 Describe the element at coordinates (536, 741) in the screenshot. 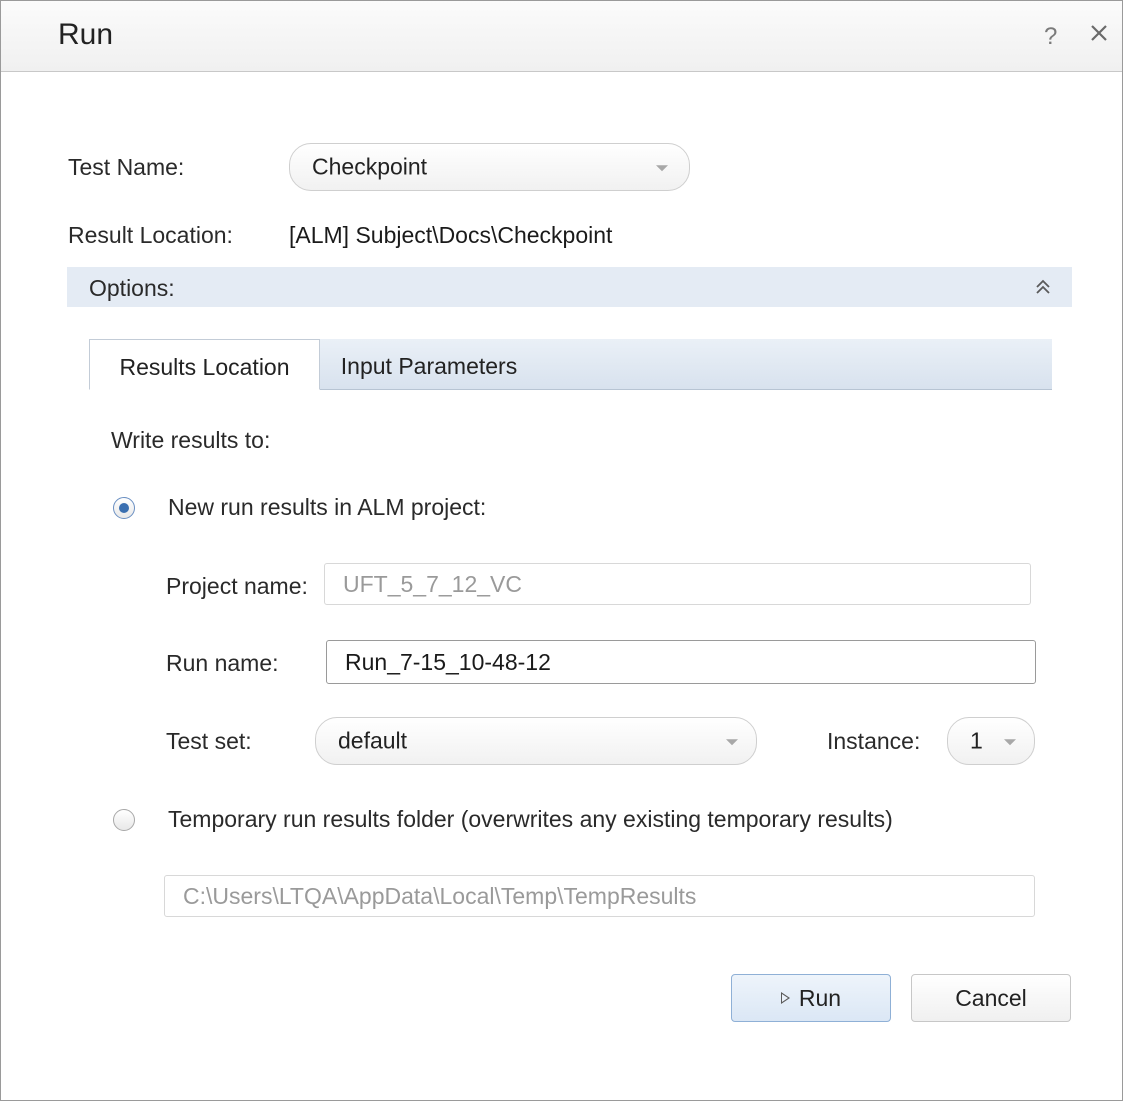

I see `test-set-dropdown: default` at that location.